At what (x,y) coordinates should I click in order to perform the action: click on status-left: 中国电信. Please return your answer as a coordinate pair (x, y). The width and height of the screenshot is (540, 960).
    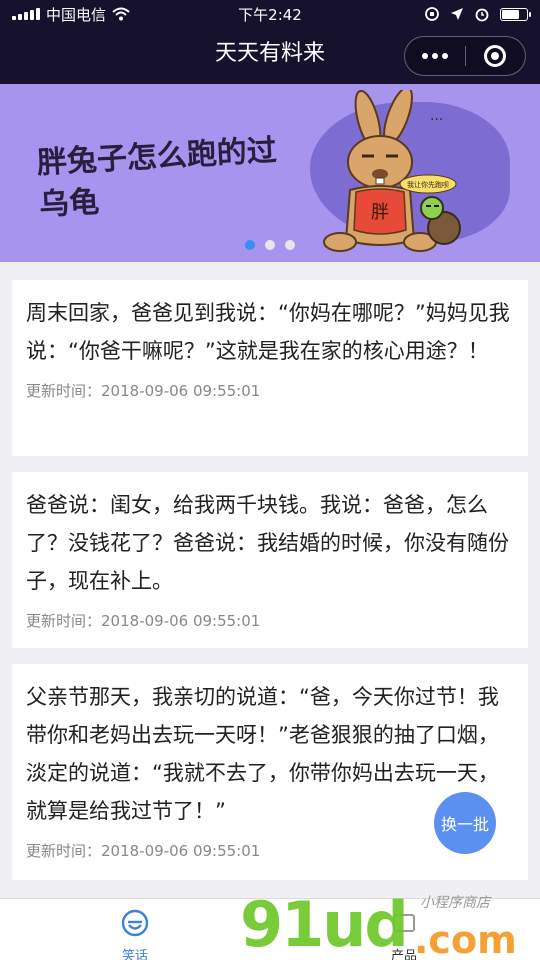
    Looking at the image, I should click on (71, 14).